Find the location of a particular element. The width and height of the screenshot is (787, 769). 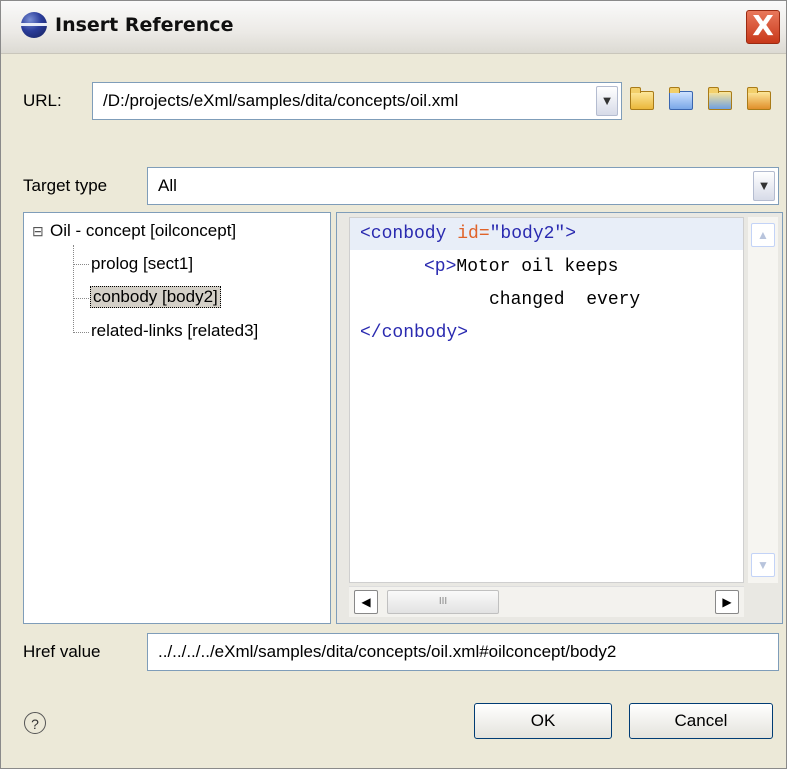

scroll-right-icon: ▶ is located at coordinates (727, 602).